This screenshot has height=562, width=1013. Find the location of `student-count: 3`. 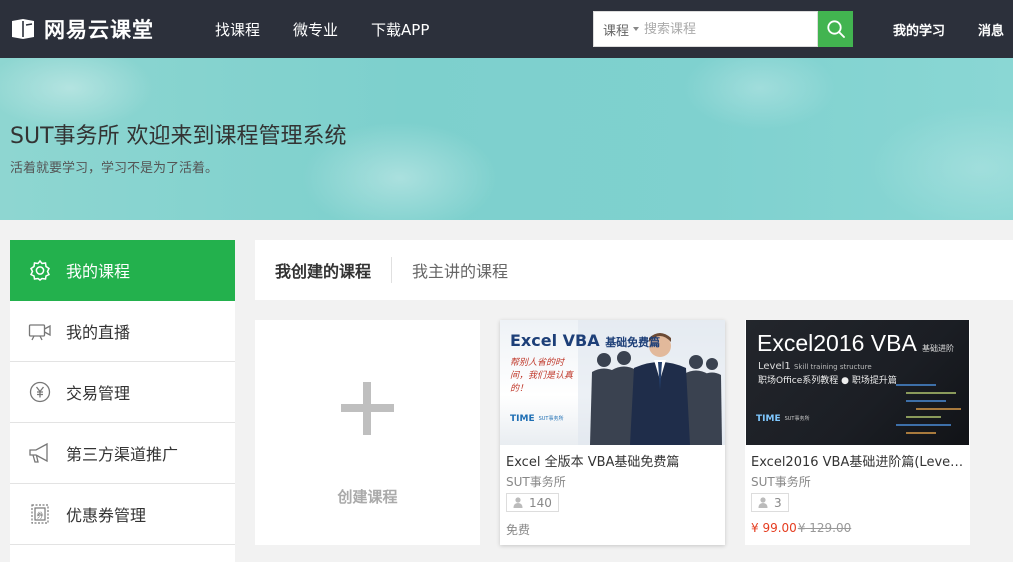

student-count: 3 is located at coordinates (778, 502).